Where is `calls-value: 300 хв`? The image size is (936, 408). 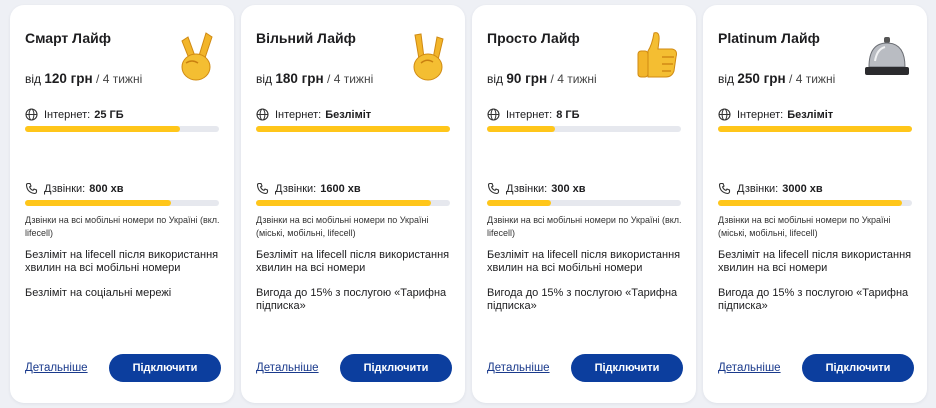 calls-value: 300 хв is located at coordinates (568, 188).